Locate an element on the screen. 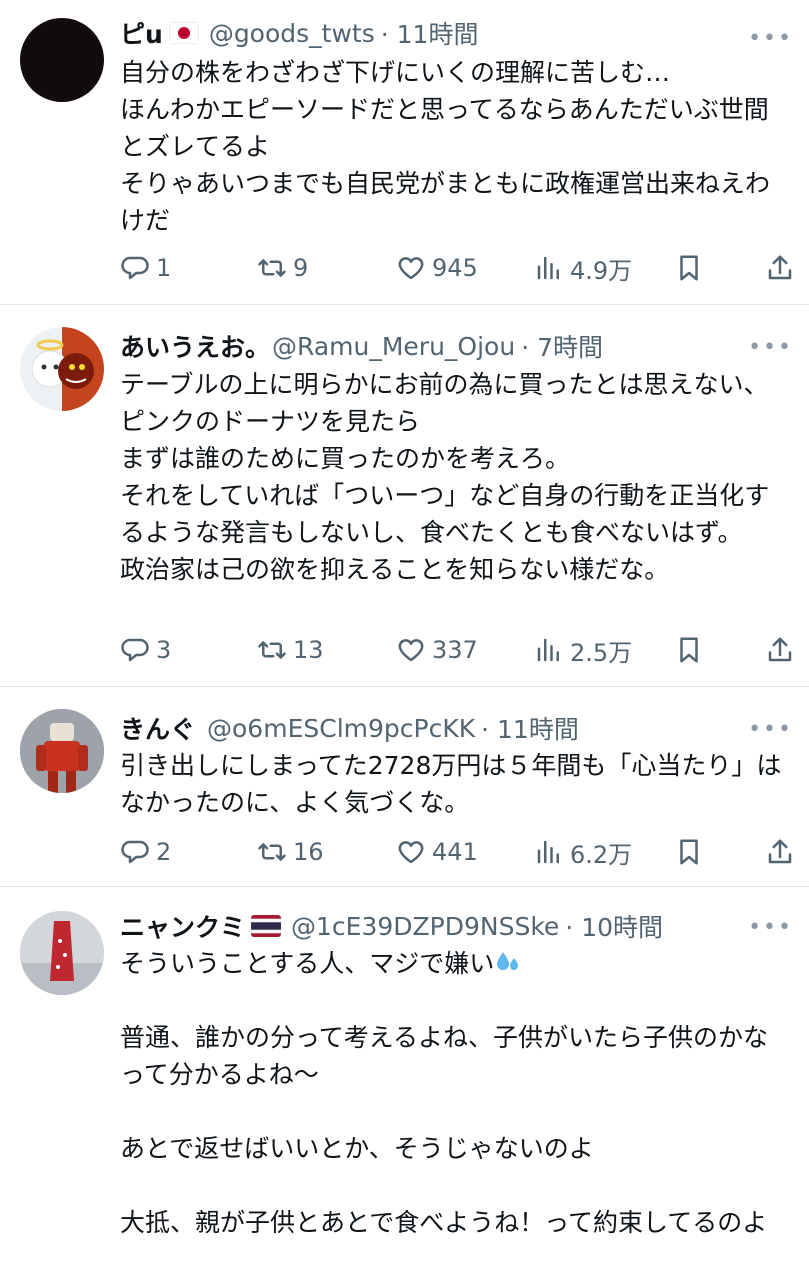  sweat-drops-icon is located at coordinates (508, 961).